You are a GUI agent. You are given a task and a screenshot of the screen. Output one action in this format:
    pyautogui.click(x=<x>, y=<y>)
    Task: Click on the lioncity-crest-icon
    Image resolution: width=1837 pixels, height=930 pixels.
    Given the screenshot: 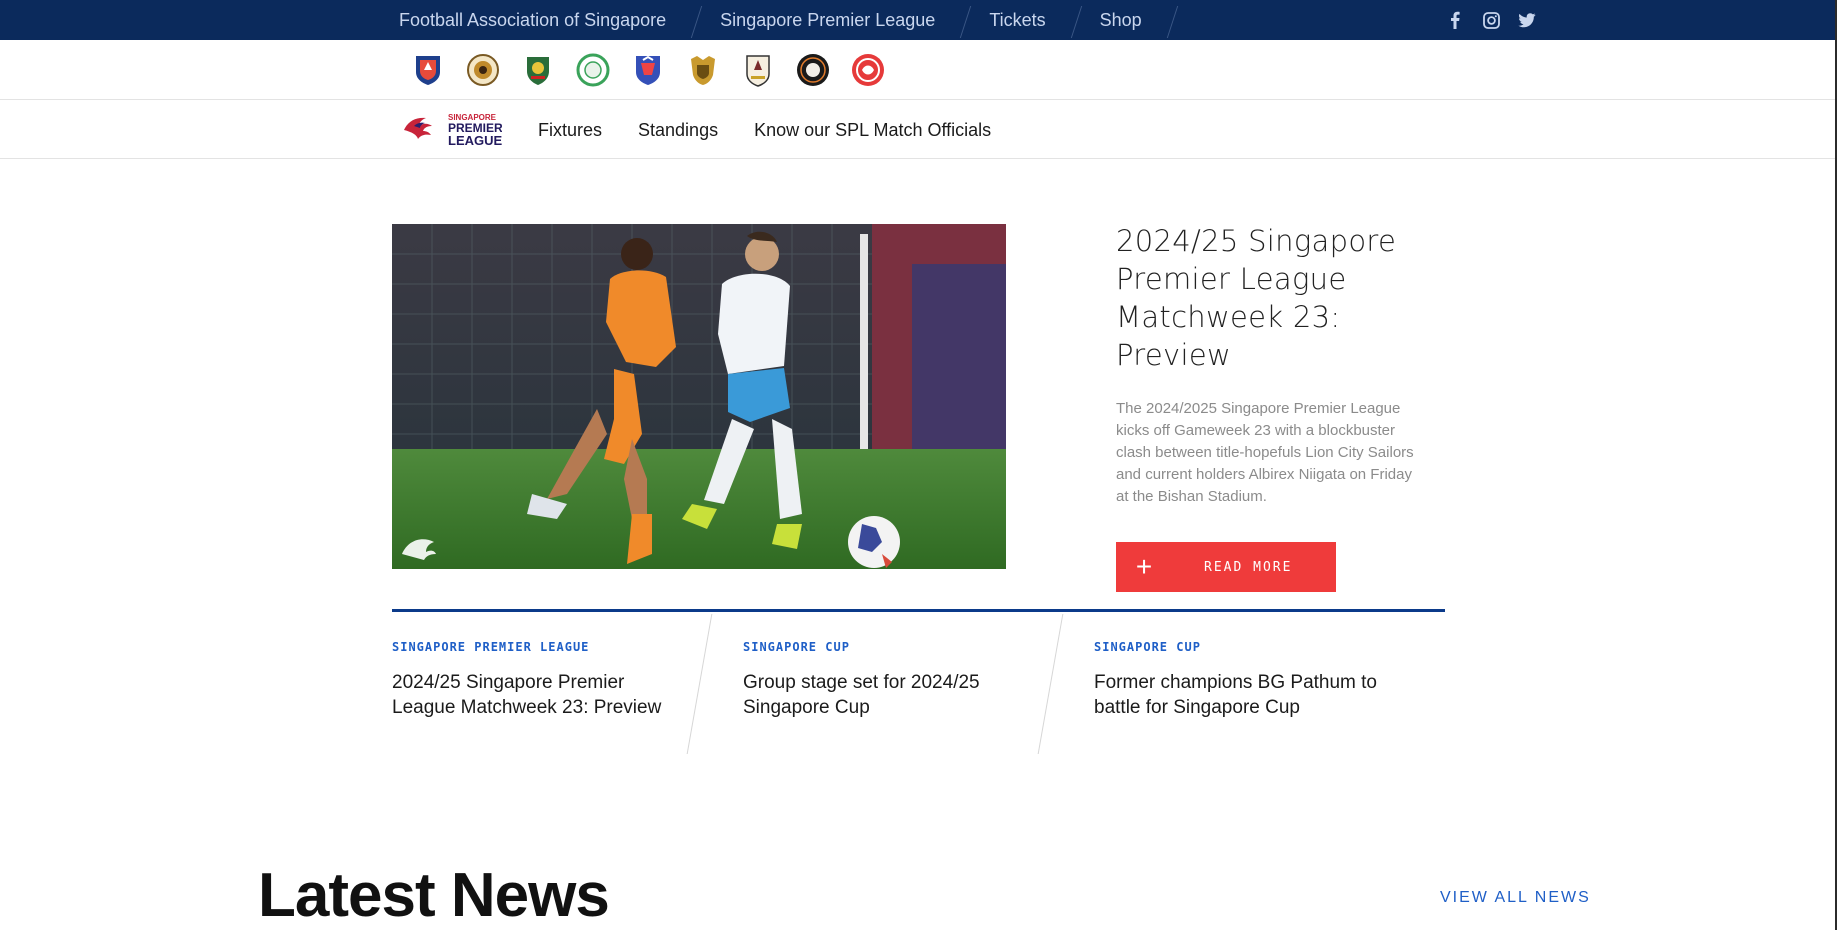 What is the action you would take?
    pyautogui.click(x=648, y=70)
    